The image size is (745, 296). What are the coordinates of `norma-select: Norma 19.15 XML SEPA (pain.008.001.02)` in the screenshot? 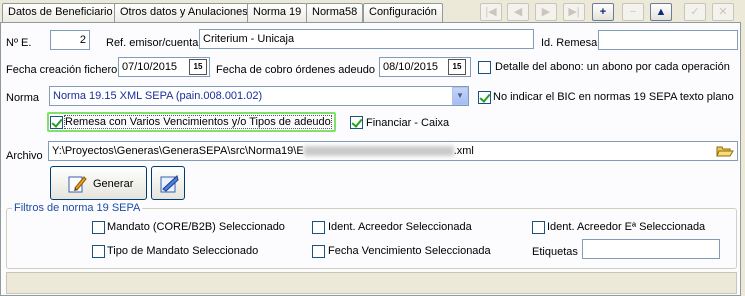 It's located at (259, 96).